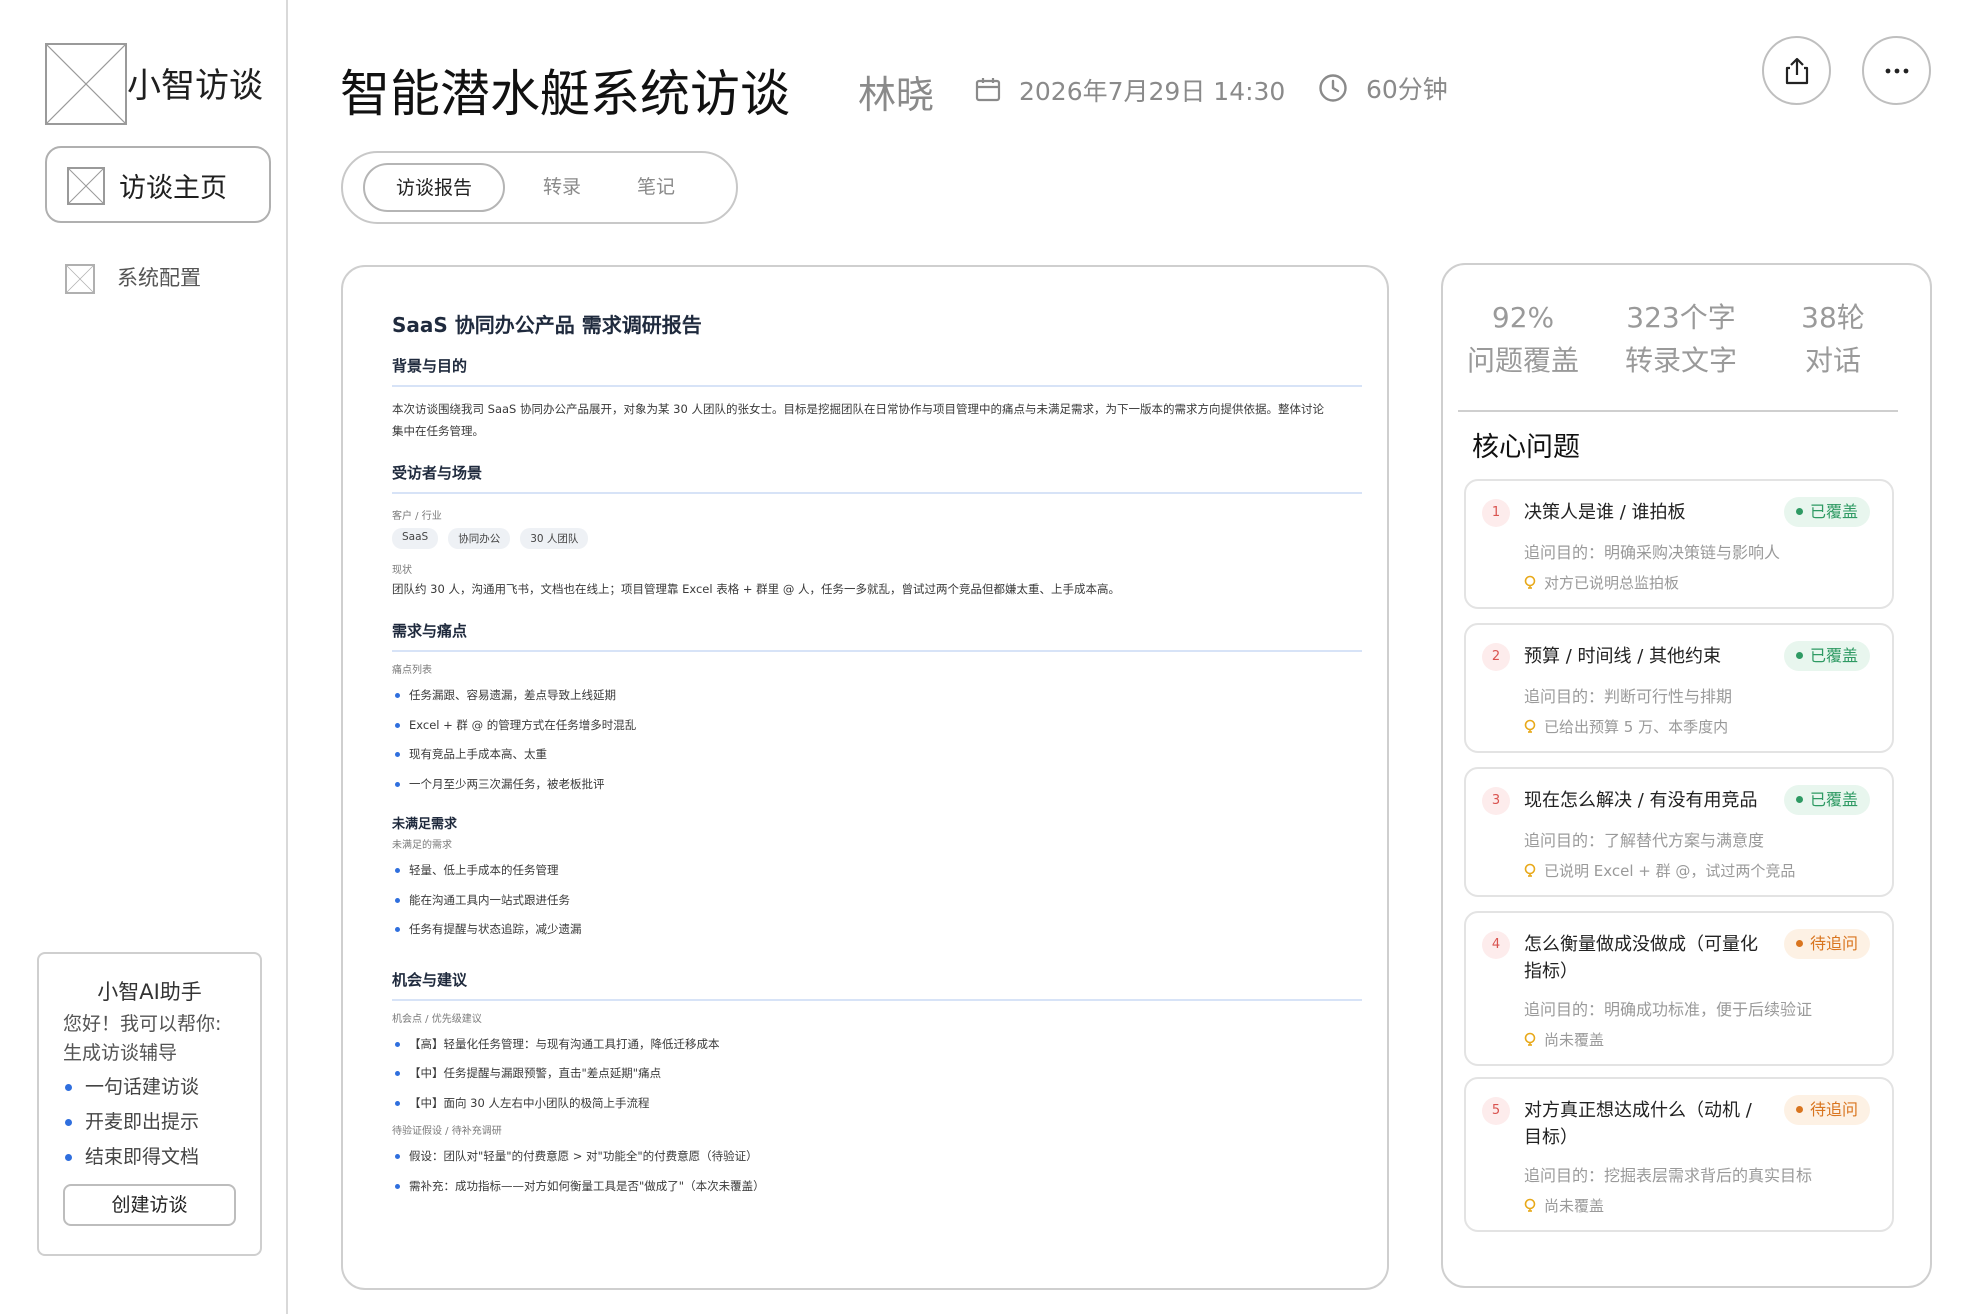 Image resolution: width=1978 pixels, height=1314 pixels. I want to click on list-item: 【中】任务提醒与漏跟预警，直击"差点延期"痛点, so click(877, 1074).